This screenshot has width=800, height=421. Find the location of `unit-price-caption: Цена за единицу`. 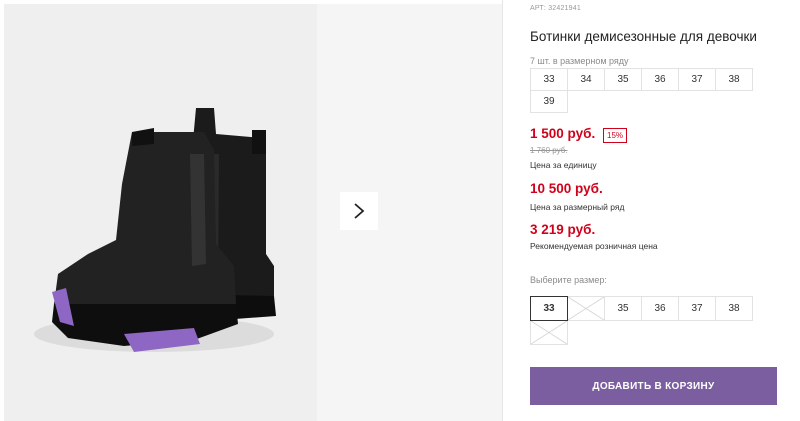

unit-price-caption: Цена за единицу is located at coordinates (563, 165).